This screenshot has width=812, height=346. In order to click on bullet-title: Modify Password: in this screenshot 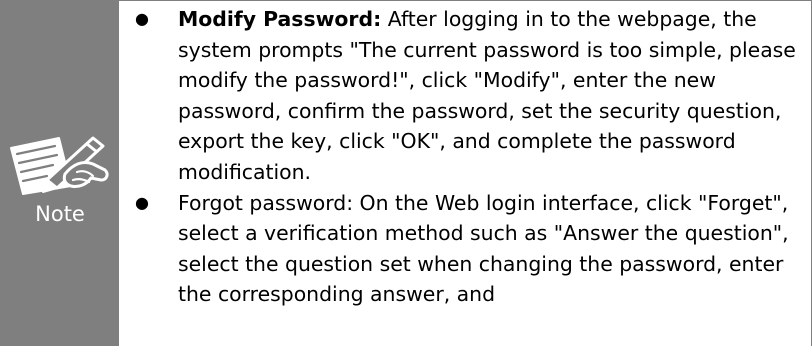, I will do `click(280, 19)`.